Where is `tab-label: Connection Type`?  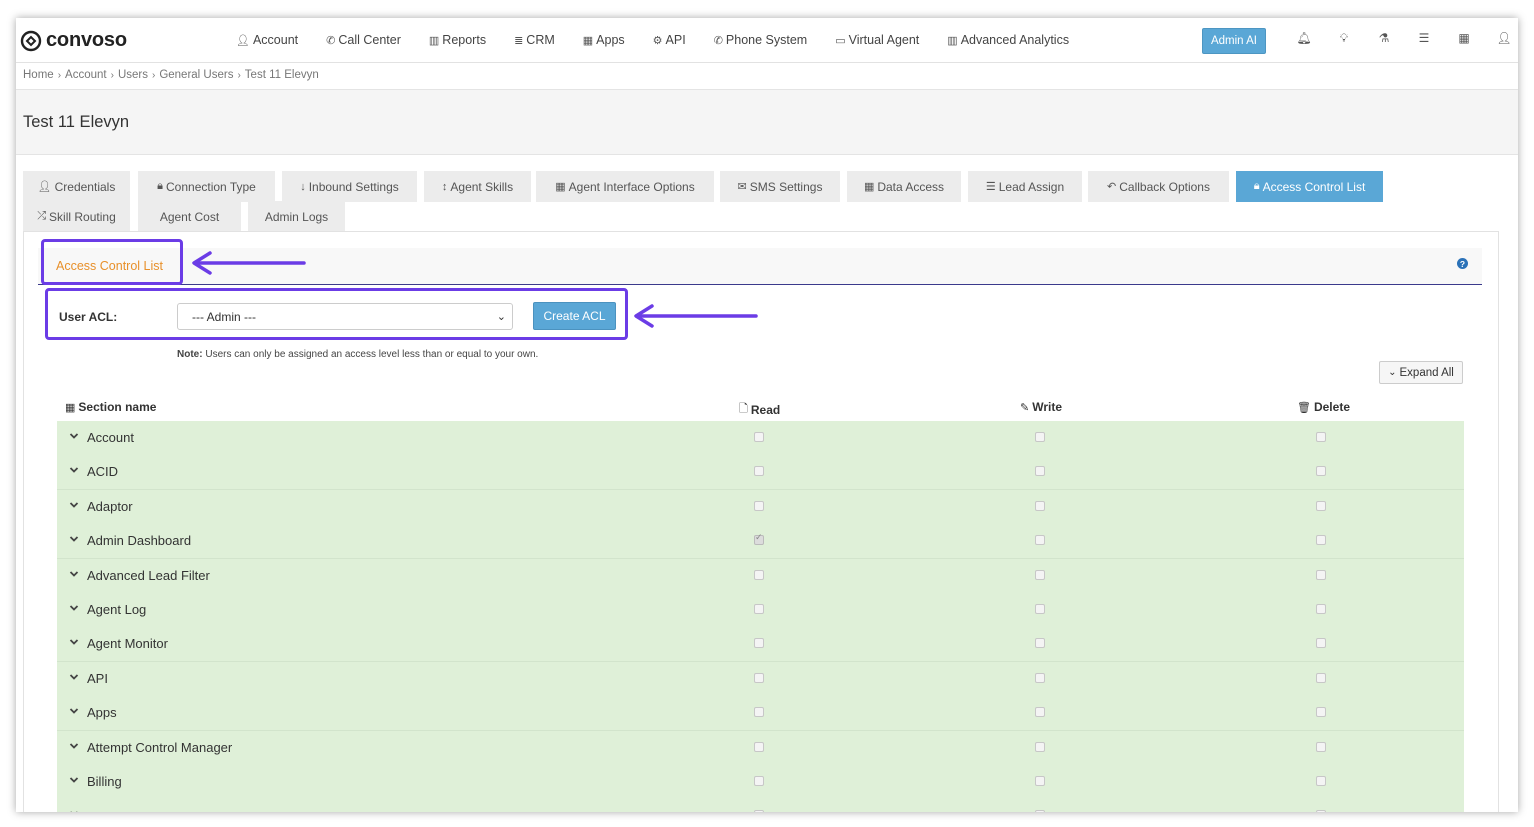
tab-label: Connection Type is located at coordinates (211, 186).